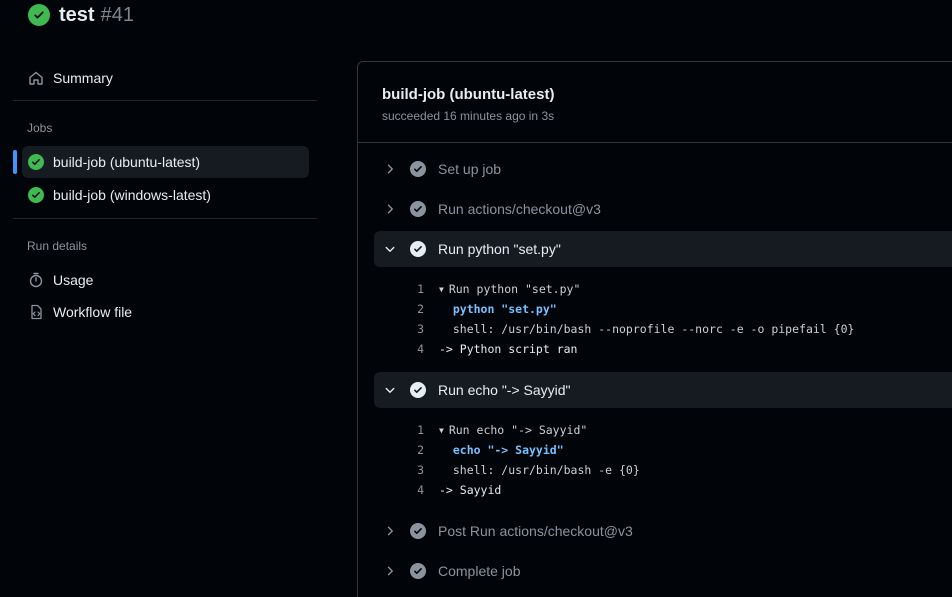 Image resolution: width=952 pixels, height=597 pixels. Describe the element at coordinates (499, 249) in the screenshot. I see `step-label: Run python "set.py"` at that location.